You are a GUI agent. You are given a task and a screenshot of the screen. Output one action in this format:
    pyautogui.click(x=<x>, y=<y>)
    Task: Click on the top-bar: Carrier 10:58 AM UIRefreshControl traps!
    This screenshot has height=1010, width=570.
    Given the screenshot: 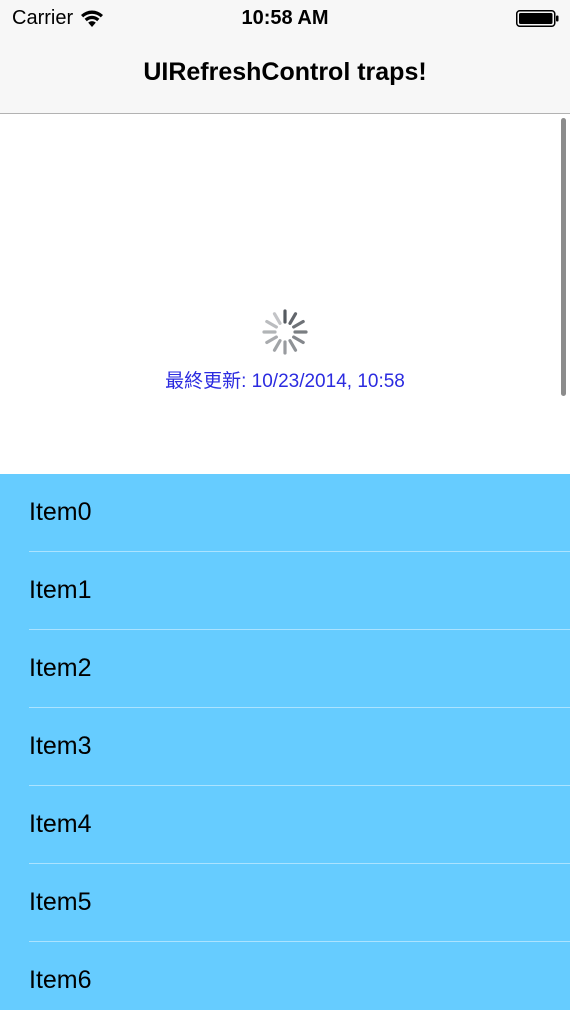 What is the action you would take?
    pyautogui.click(x=285, y=57)
    